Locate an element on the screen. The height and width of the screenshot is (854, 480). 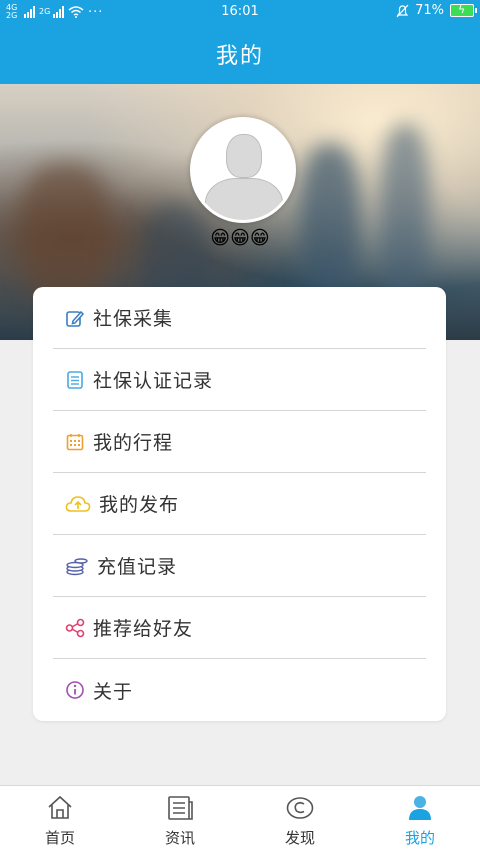
menu-item-recommend-to-friends: 推荐给好友 is located at coordinates (239, 628).